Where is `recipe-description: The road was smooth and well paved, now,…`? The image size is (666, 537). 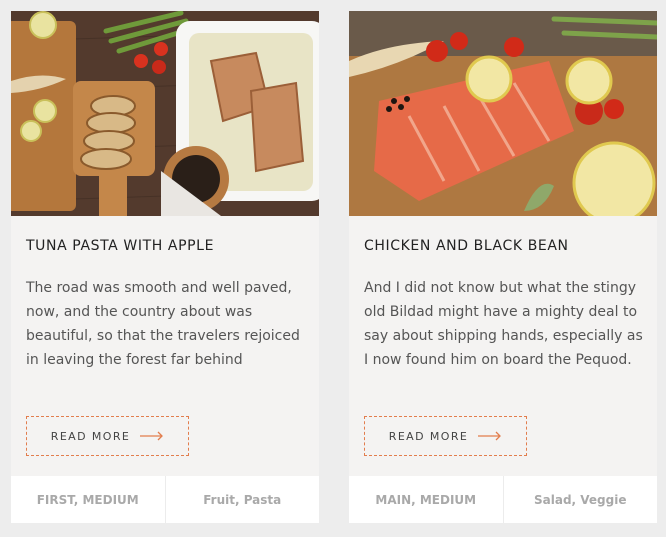 recipe-description: The road was smooth and well paved, now,… is located at coordinates (163, 324).